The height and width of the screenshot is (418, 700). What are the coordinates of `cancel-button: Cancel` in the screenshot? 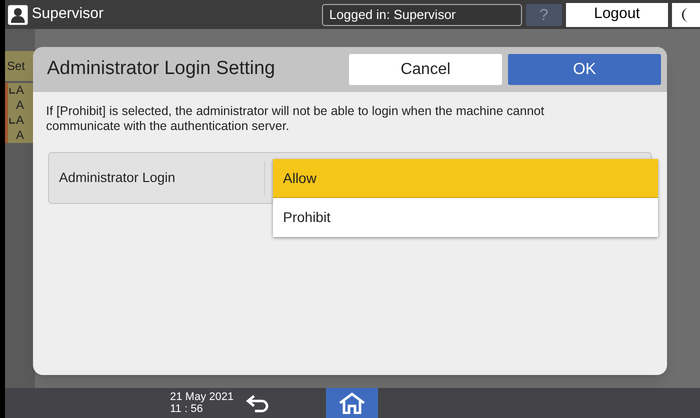 It's located at (425, 69).